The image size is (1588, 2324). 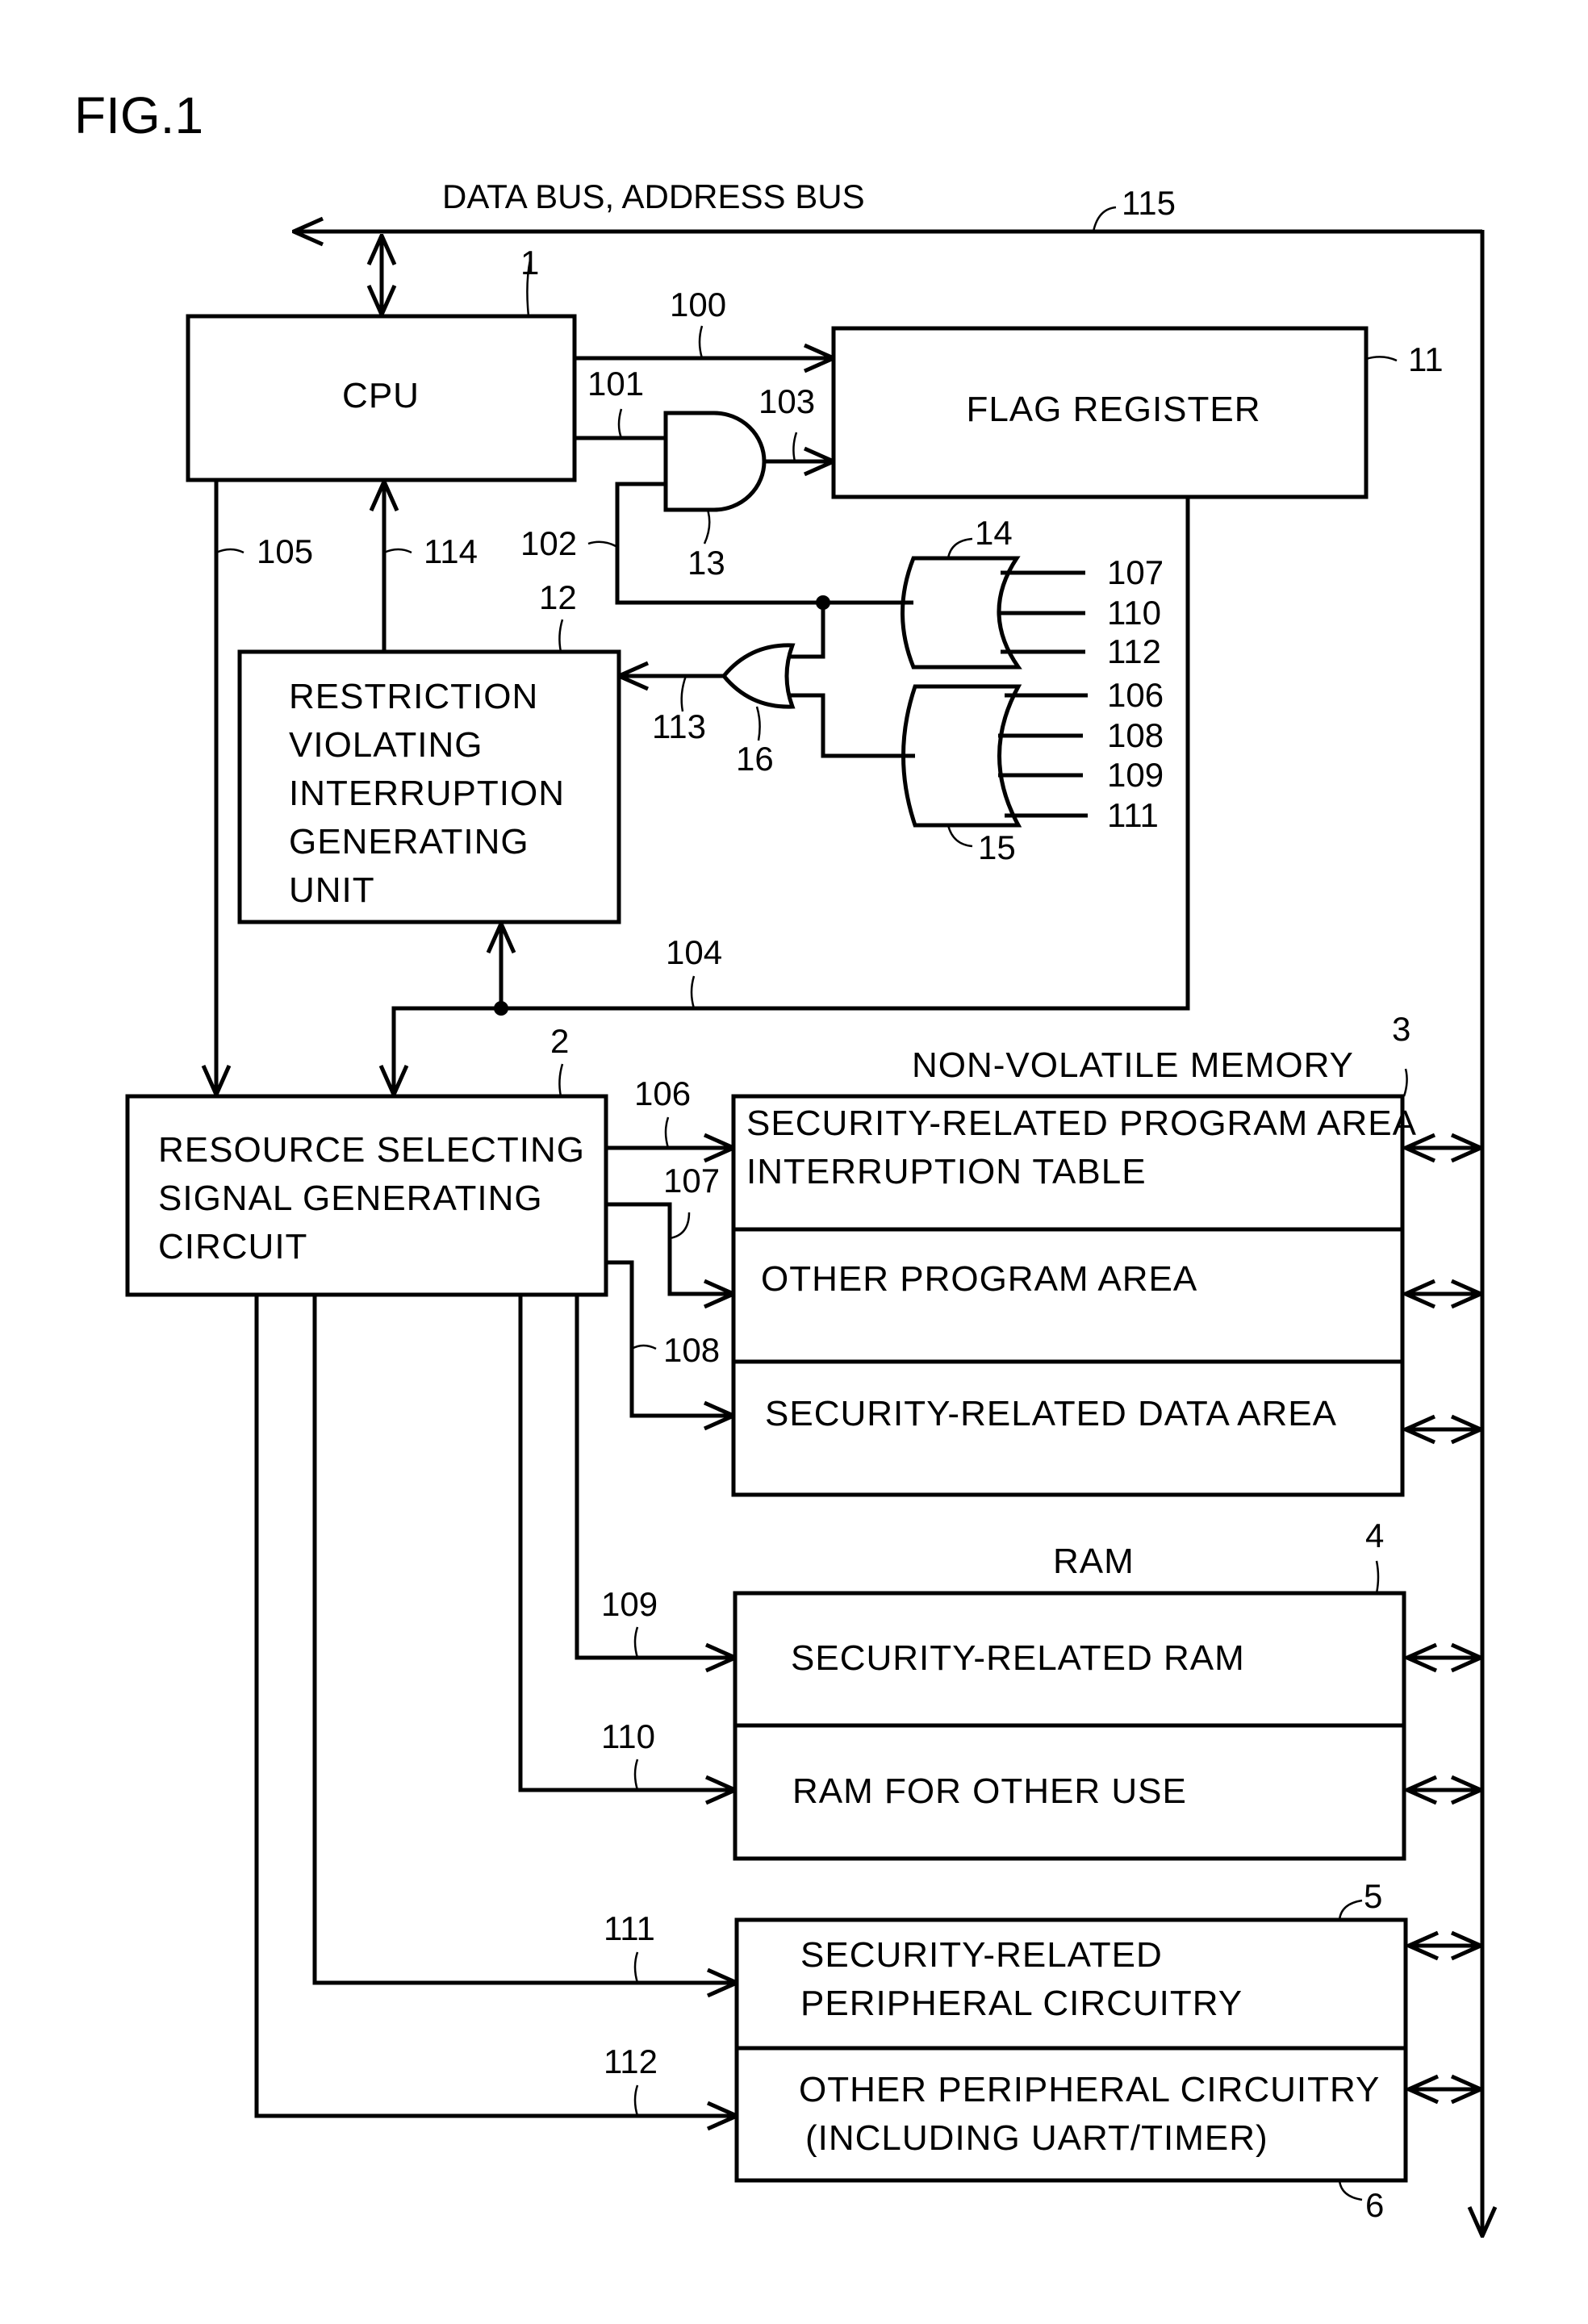 I want to click on nvm-area-1-line-2: INTERRUPTION TABLE, so click(x=946, y=1171).